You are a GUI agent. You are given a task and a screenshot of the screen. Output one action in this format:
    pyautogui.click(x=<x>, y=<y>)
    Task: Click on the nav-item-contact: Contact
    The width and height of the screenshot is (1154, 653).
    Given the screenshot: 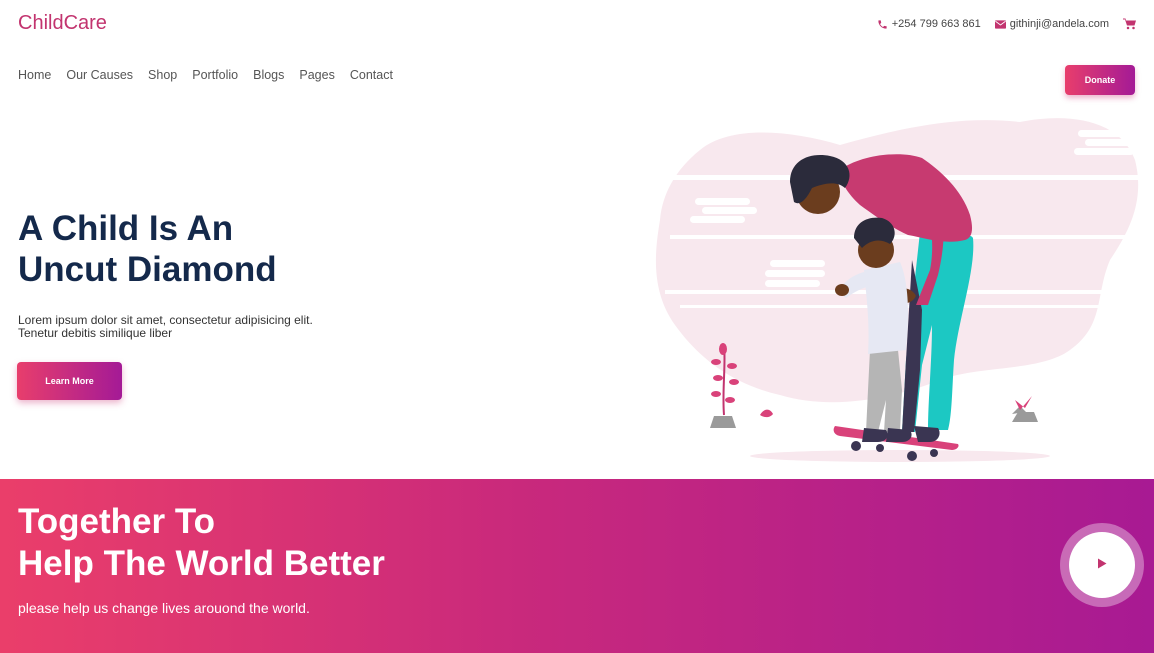 What is the action you would take?
    pyautogui.click(x=371, y=75)
    